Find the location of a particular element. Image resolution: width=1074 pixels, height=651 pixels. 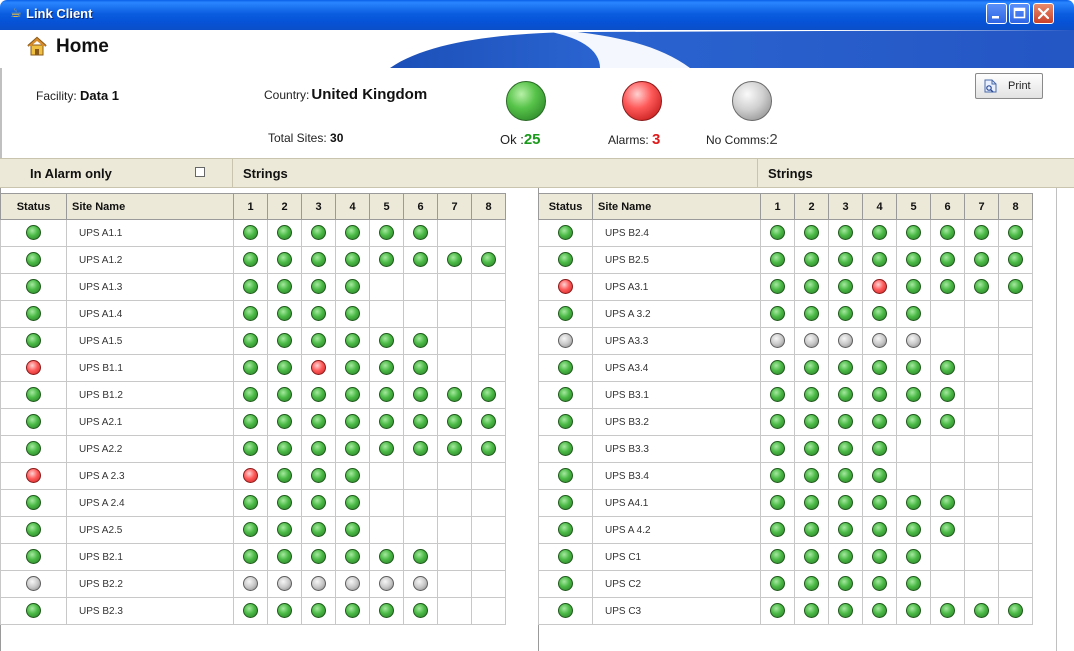

table-row: UPS A1.4 is located at coordinates (253, 314).